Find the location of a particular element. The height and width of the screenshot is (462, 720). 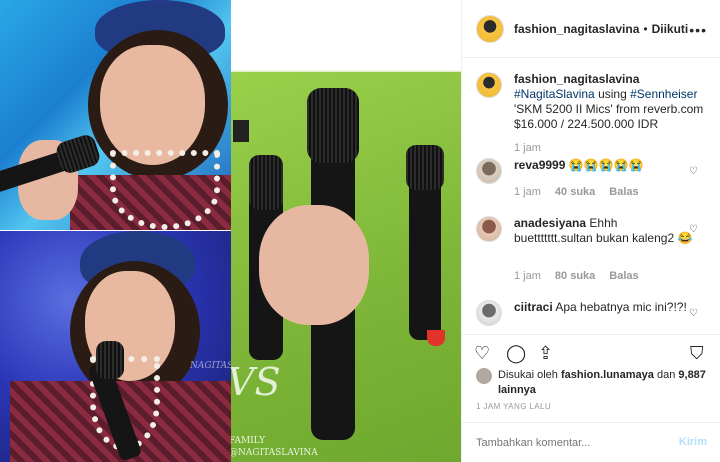

comment-item: ciitraci Apa hebatnya mic ini?!?! ♡ is located at coordinates (596, 313).